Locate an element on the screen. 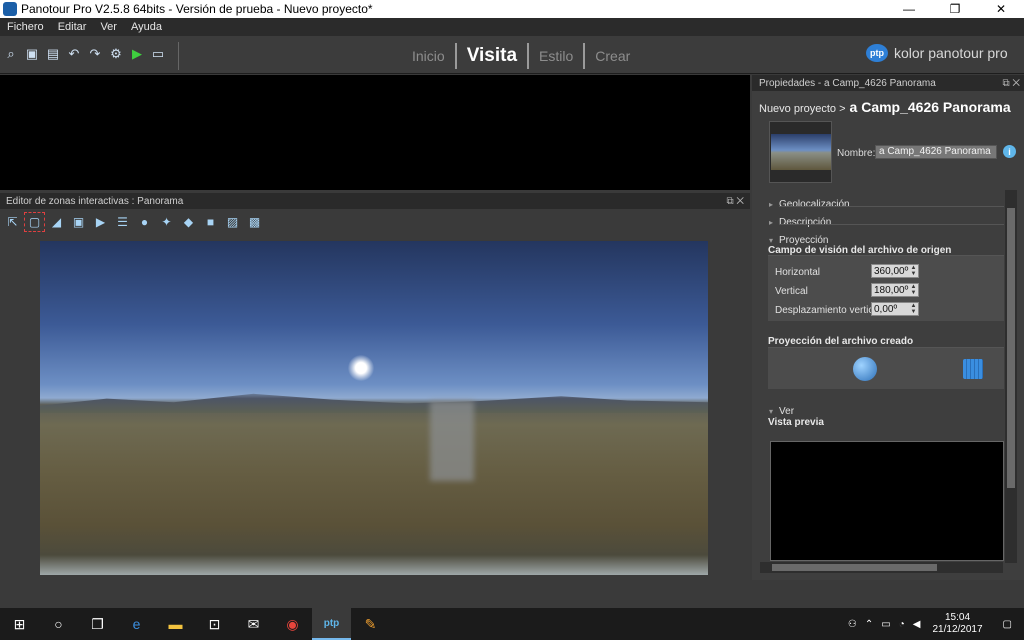 This screenshot has height=640, width=1024. vertical-label: Vertical is located at coordinates (791, 291).